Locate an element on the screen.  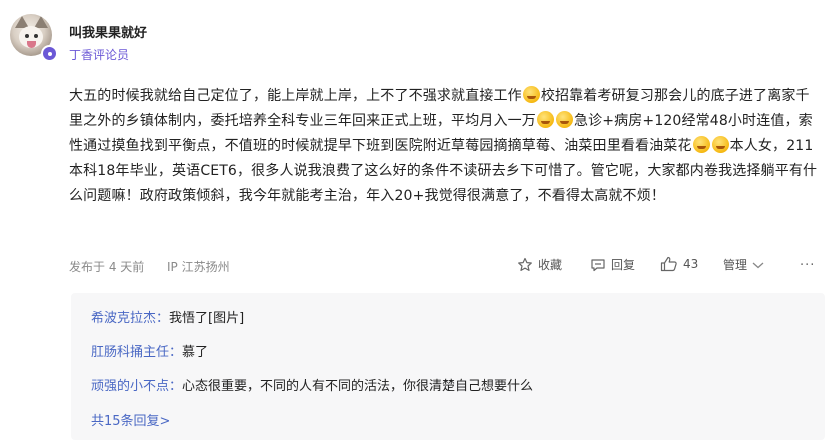
post-ip: IP 江苏扬州 is located at coordinates (198, 267).